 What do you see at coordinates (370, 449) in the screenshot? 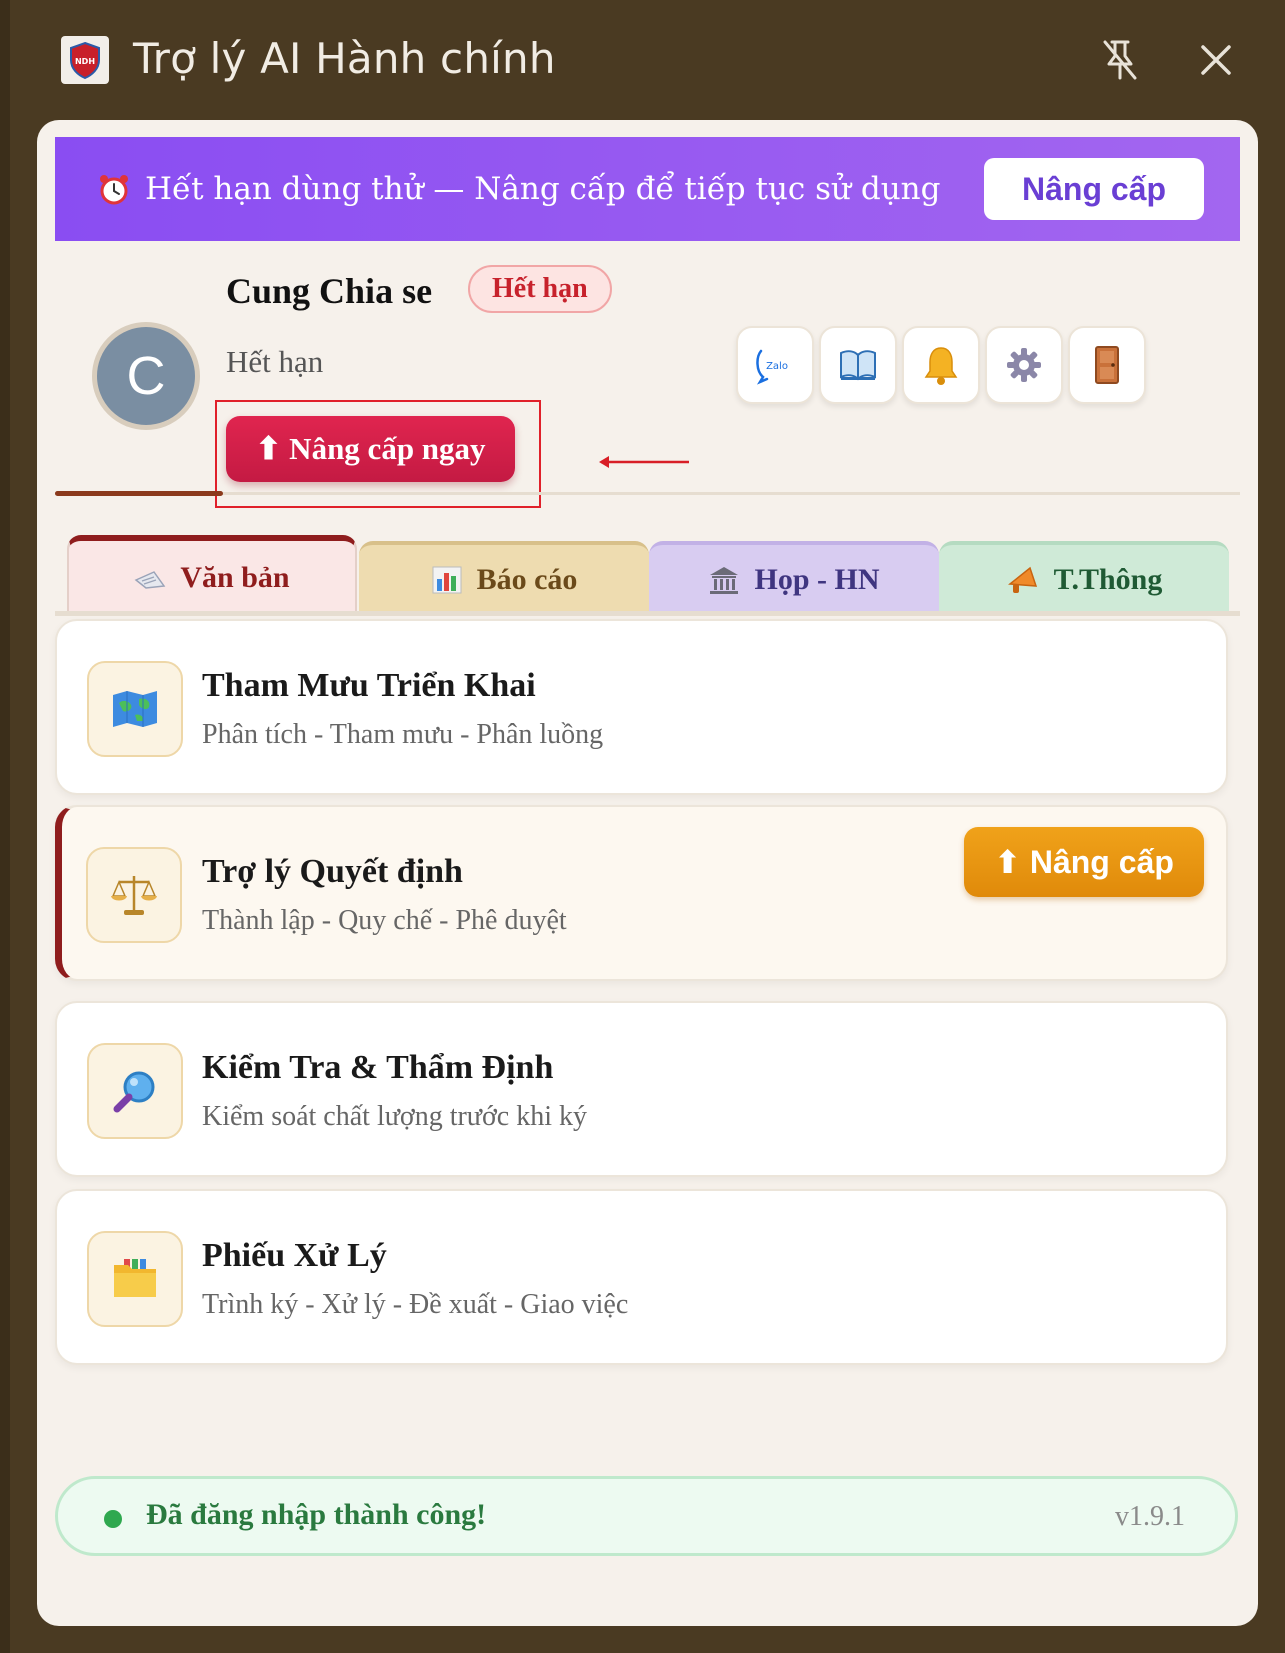
I see `upgrade-now-button: ⬆ Nâng cấp ngay` at bounding box center [370, 449].